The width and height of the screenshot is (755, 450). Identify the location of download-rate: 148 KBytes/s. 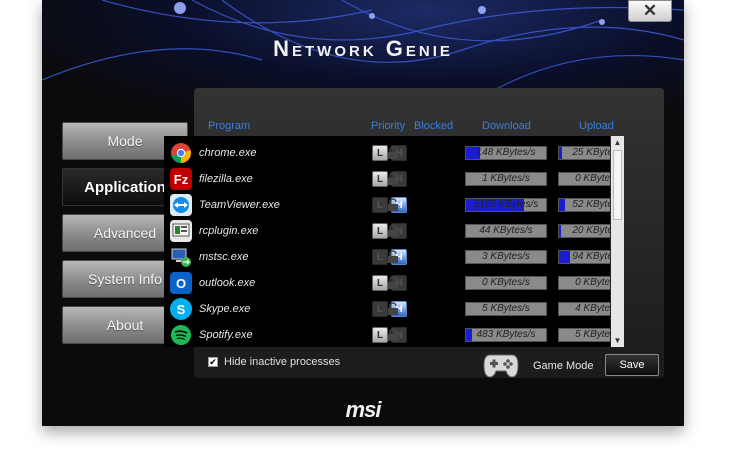
(506, 152).